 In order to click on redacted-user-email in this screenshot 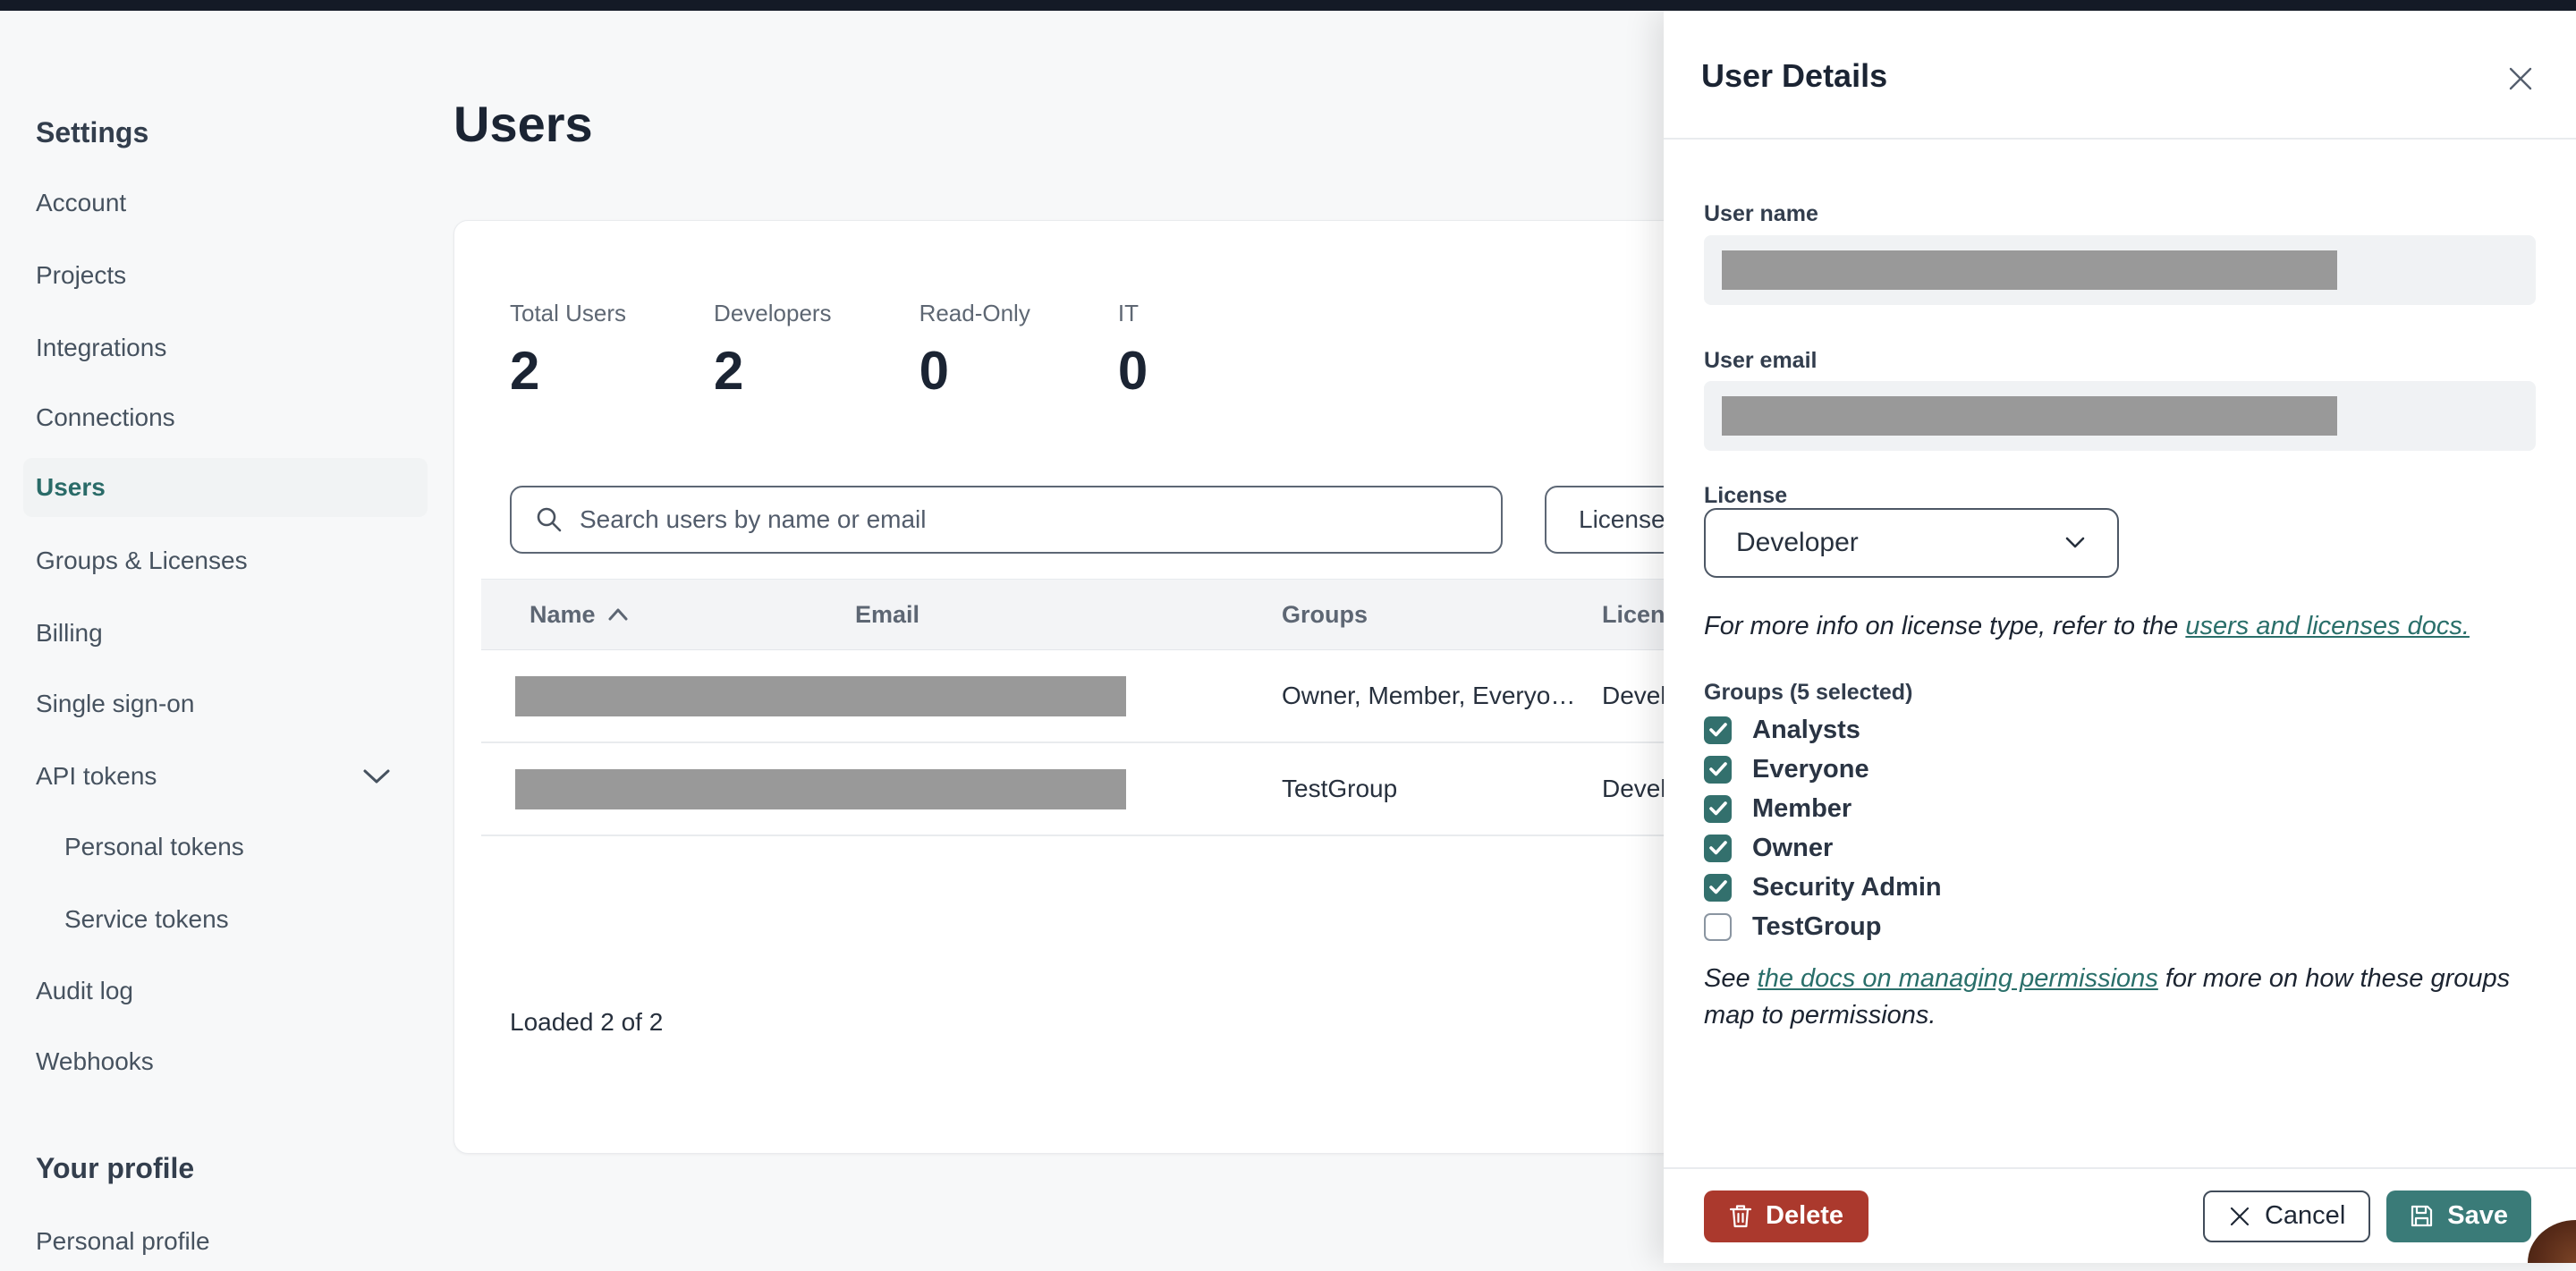, I will do `click(2029, 416)`.